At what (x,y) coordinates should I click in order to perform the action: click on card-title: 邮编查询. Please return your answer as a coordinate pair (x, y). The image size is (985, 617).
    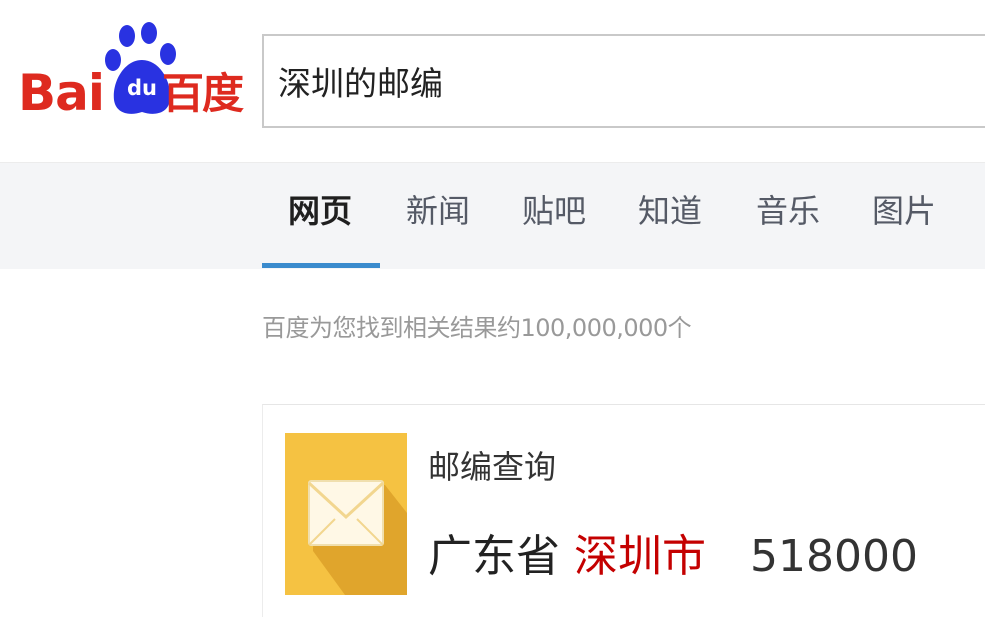
    Looking at the image, I should click on (492, 467).